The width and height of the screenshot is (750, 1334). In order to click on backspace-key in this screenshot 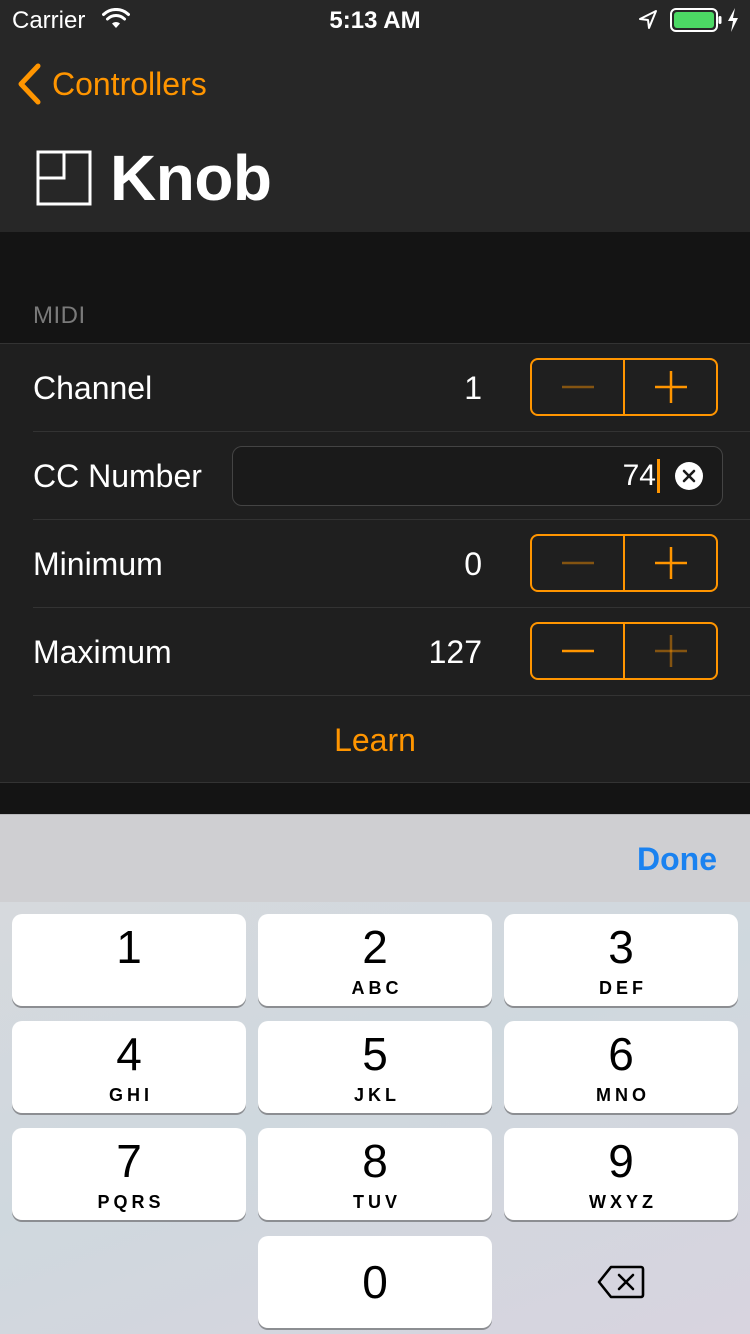, I will do `click(621, 1282)`.